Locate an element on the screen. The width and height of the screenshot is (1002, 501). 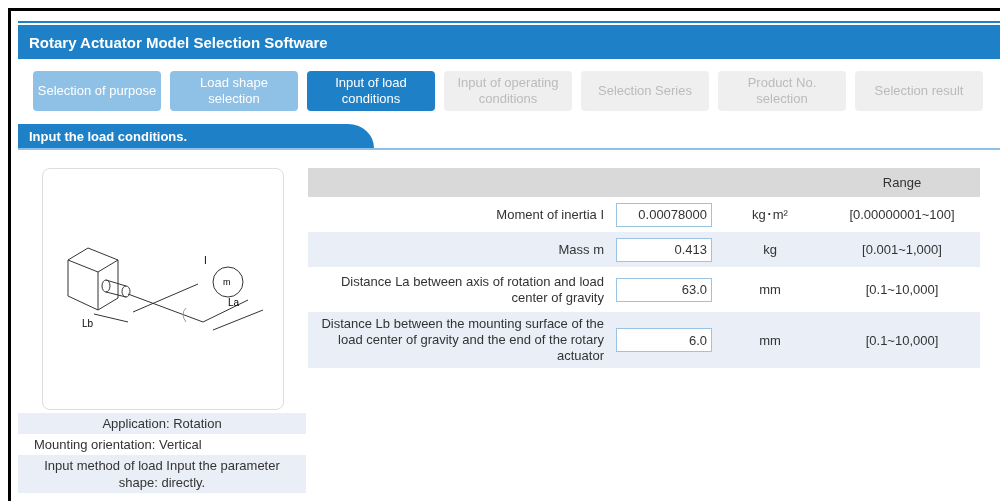
parameter-label: Moment of inertia I is located at coordinates (462, 214).